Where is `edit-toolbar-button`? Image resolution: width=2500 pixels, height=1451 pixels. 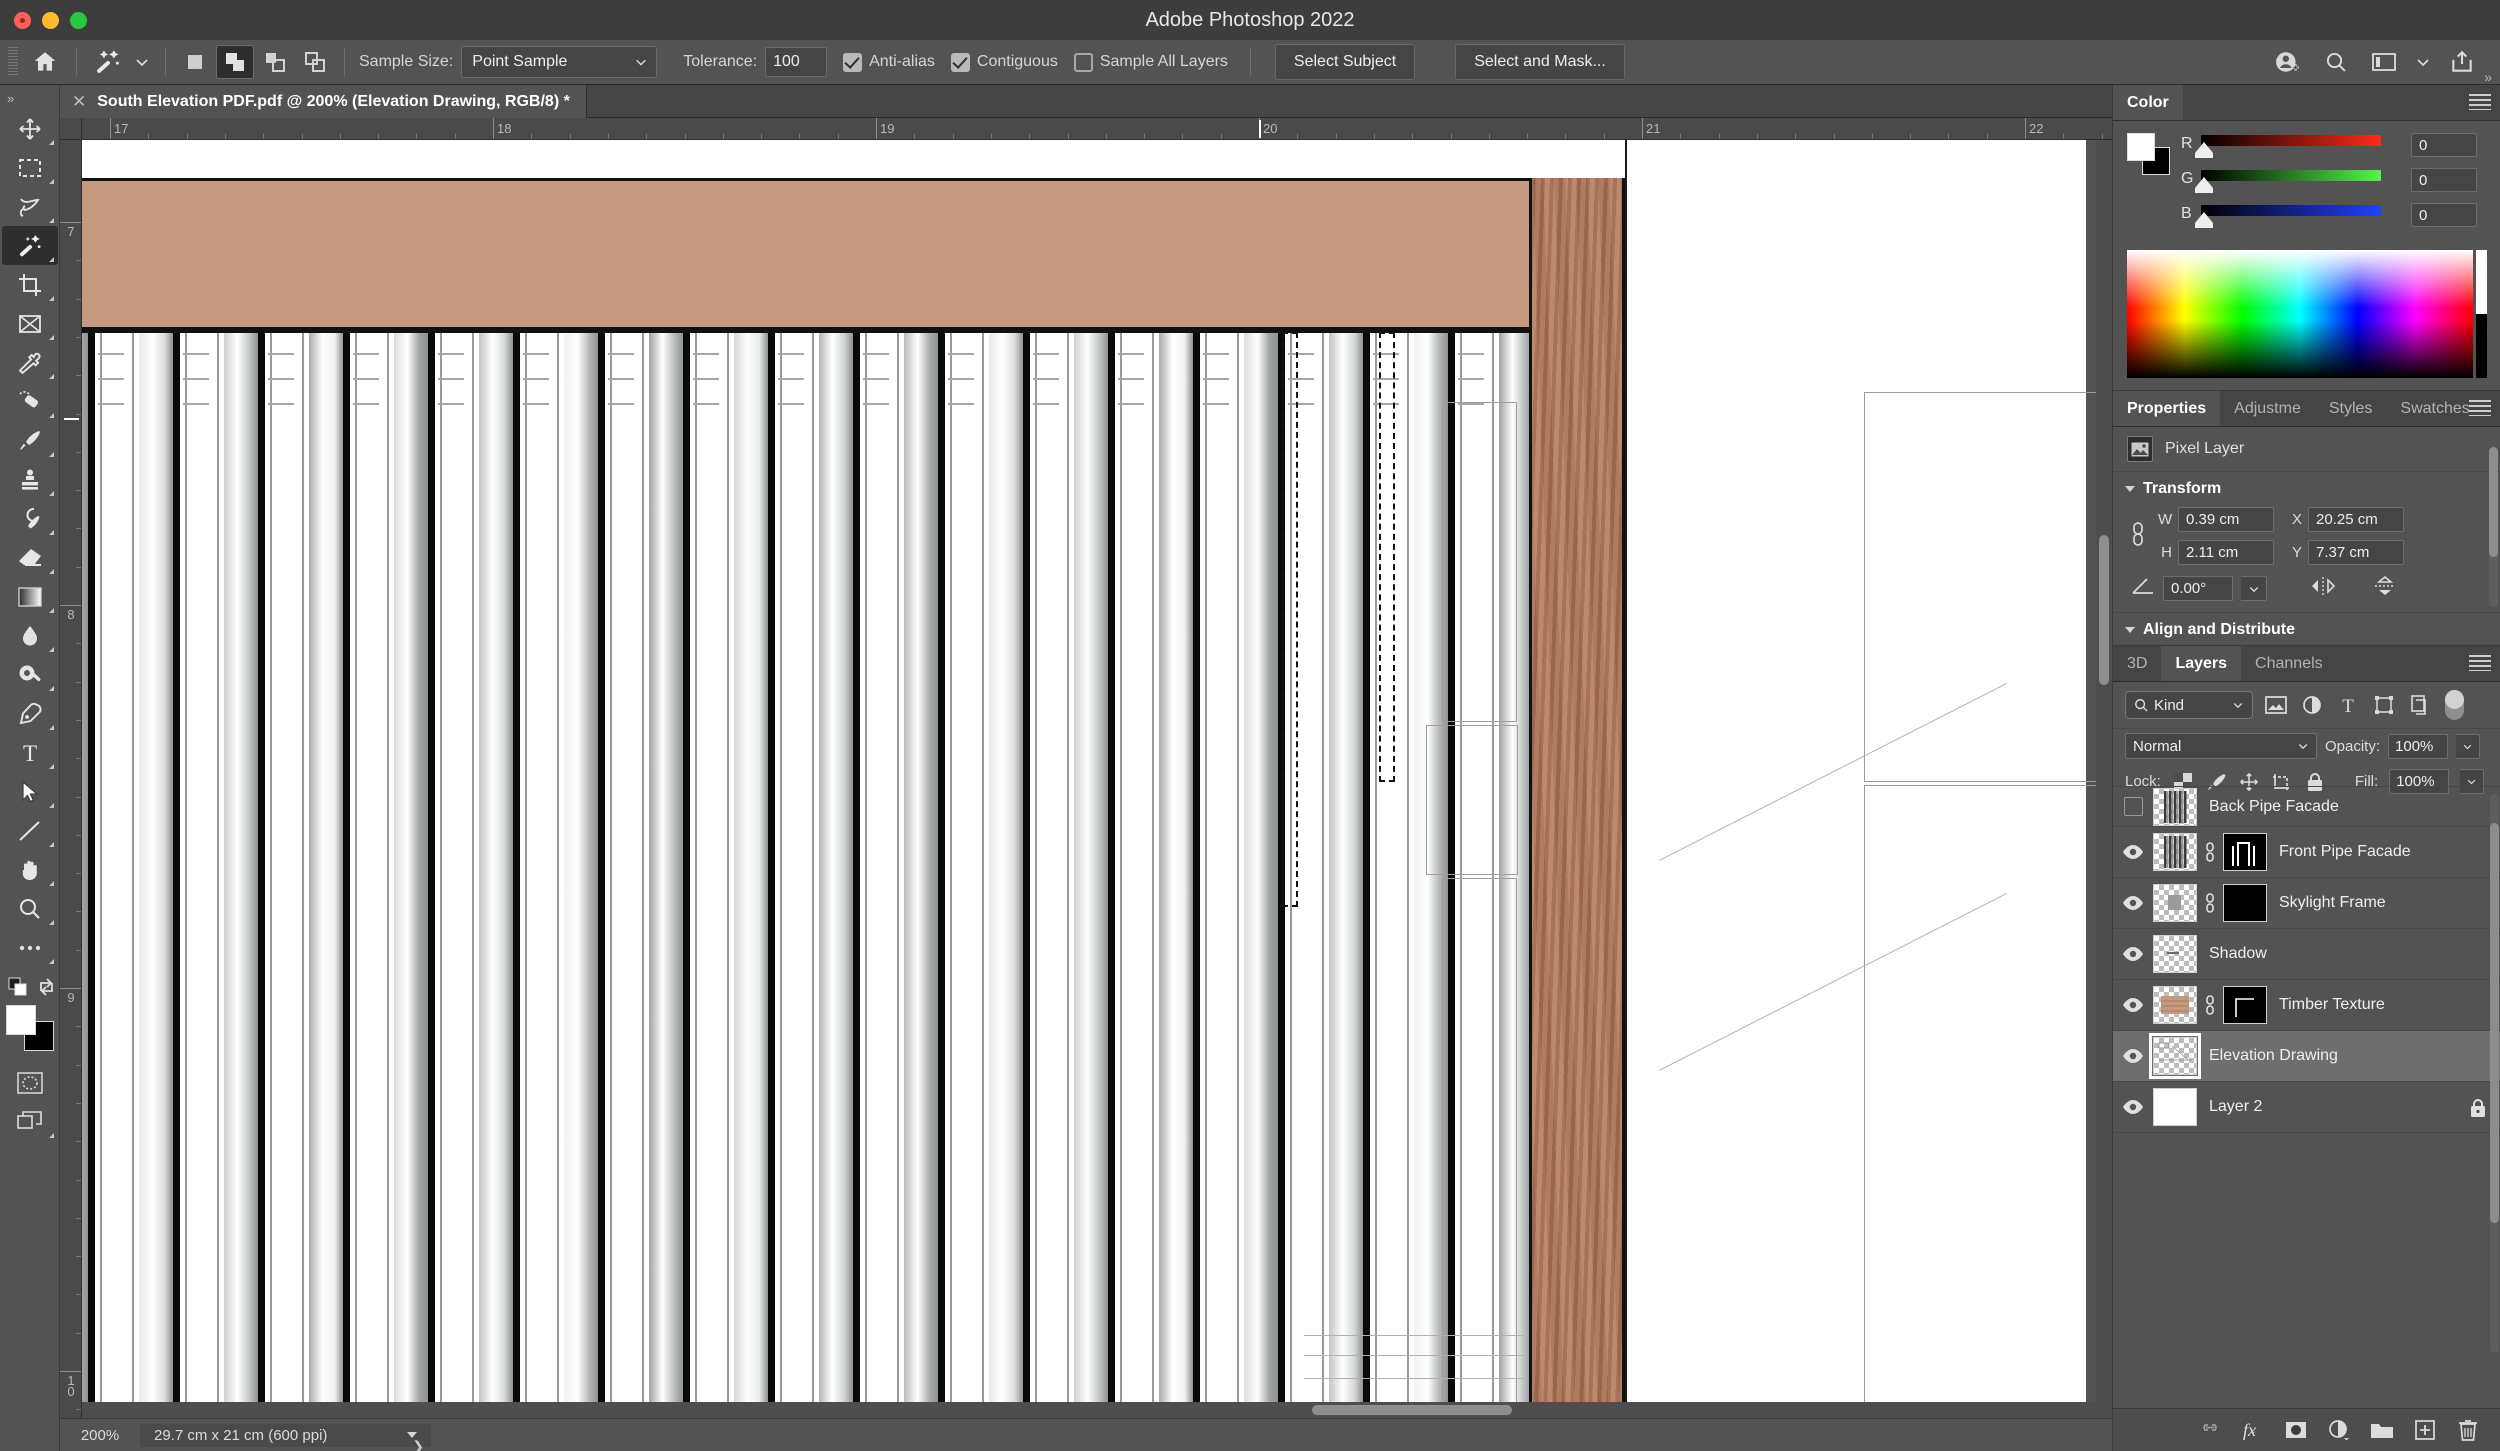 edit-toolbar-button is located at coordinates (30, 947).